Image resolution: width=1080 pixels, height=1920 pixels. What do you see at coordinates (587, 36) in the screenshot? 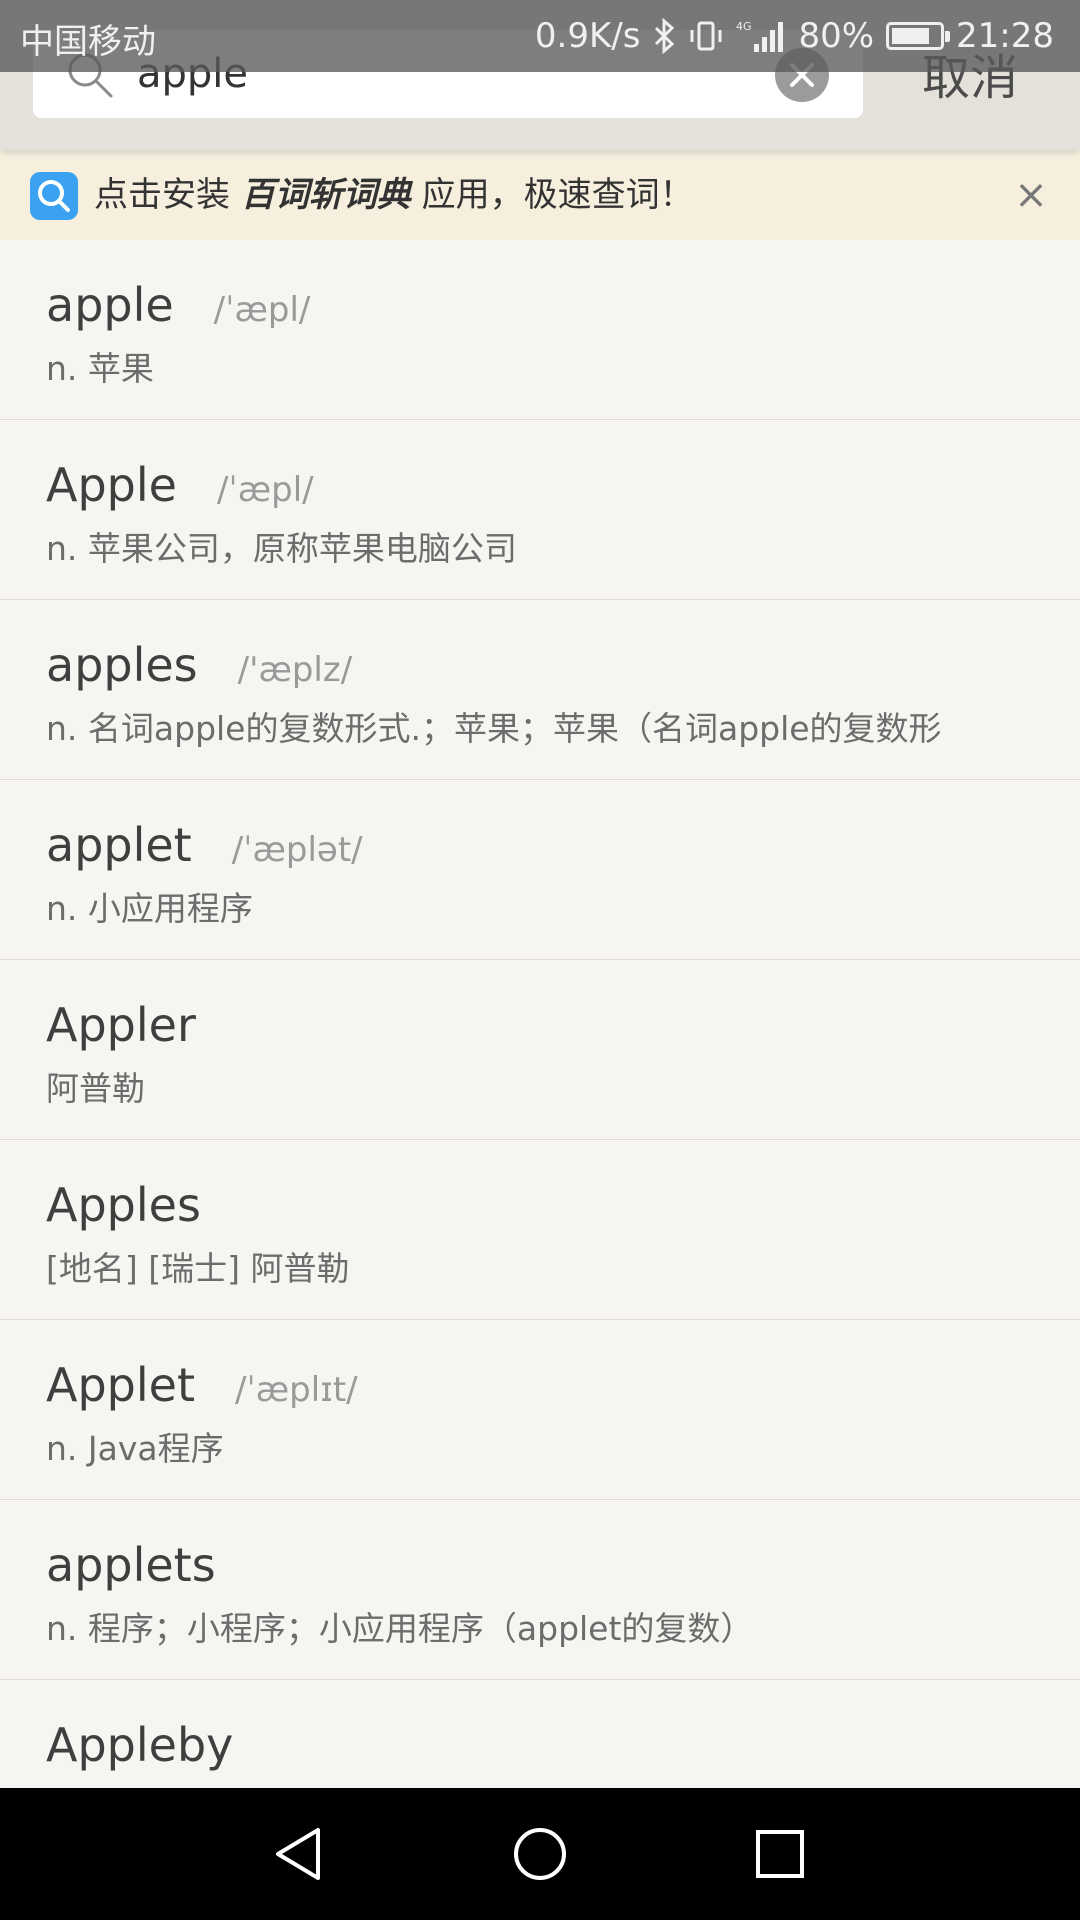
I see `network-speed: 0.9K/s` at bounding box center [587, 36].